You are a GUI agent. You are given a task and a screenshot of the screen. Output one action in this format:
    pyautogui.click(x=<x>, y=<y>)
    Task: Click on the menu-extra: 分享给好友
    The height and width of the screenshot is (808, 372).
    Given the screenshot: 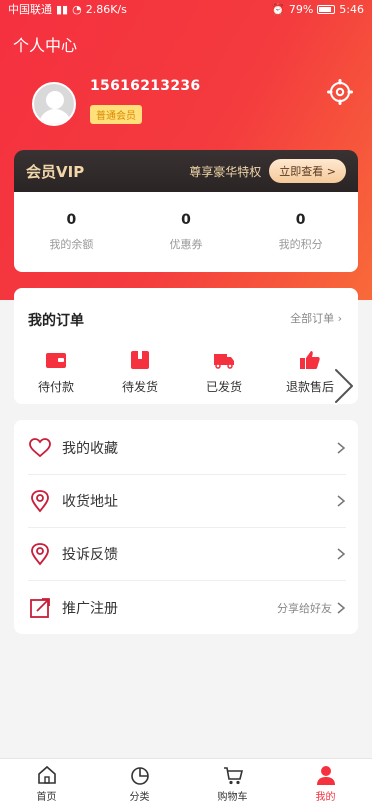 What is the action you would take?
    pyautogui.click(x=304, y=608)
    